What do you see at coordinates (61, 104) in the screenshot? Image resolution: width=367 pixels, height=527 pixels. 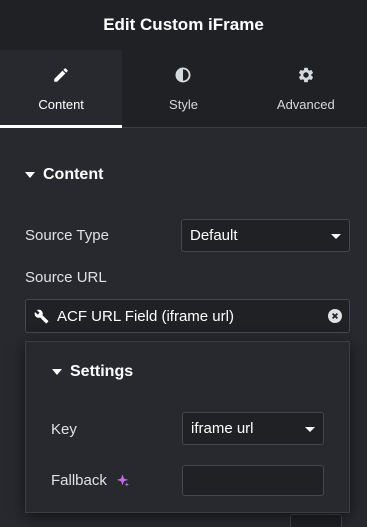 I see `tab-content-label: Content` at bounding box center [61, 104].